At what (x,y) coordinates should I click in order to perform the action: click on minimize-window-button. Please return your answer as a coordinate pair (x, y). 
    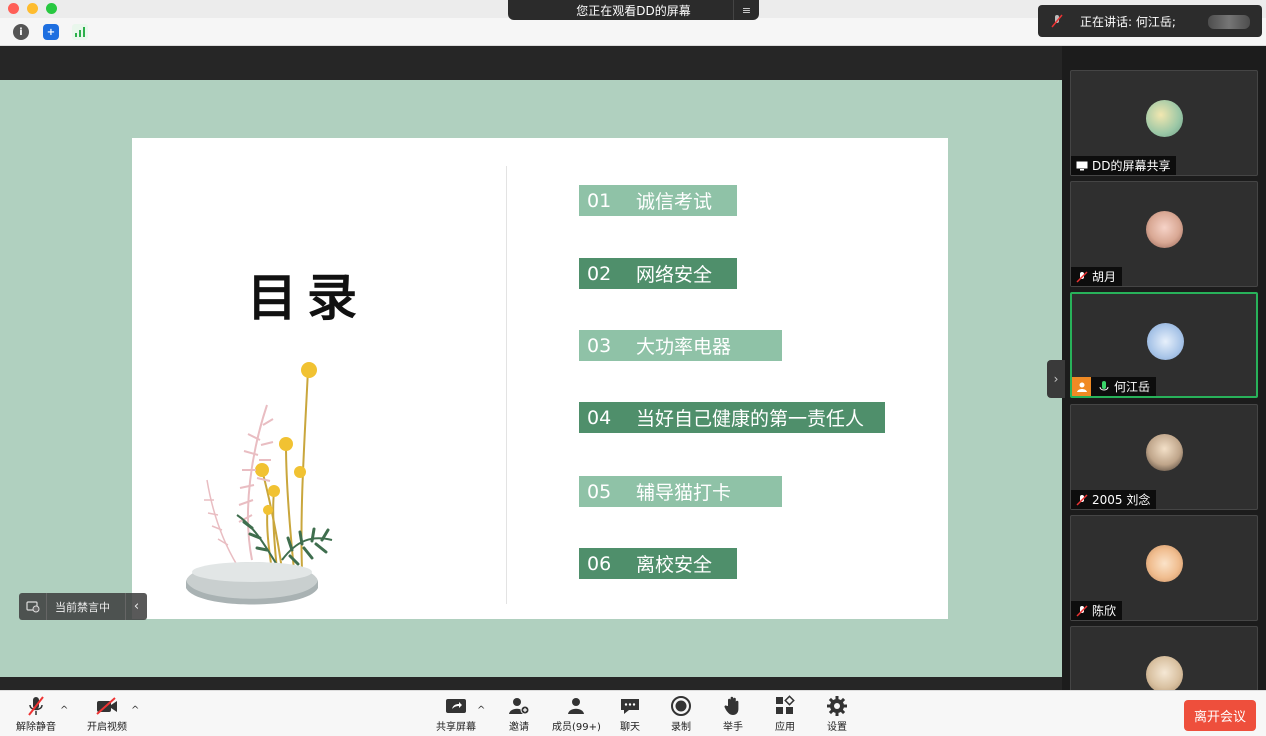
    Looking at the image, I should click on (32, 8).